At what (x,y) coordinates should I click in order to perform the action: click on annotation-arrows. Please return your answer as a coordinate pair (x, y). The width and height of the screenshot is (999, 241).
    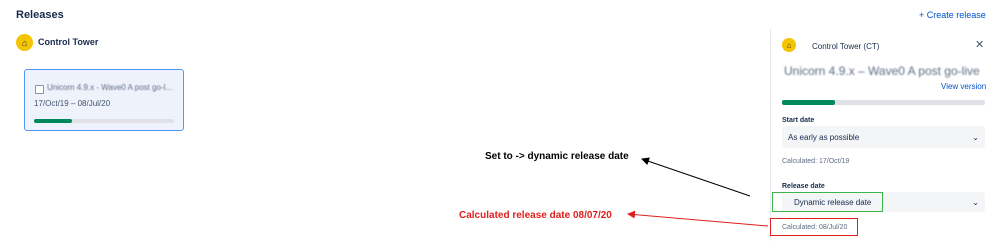
    Looking at the image, I should click on (698, 192).